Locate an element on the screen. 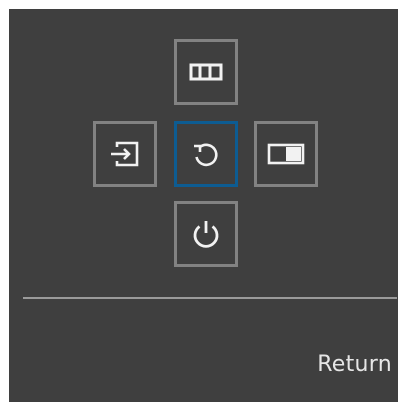 This screenshot has width=407, height=411. return-button is located at coordinates (206, 154).